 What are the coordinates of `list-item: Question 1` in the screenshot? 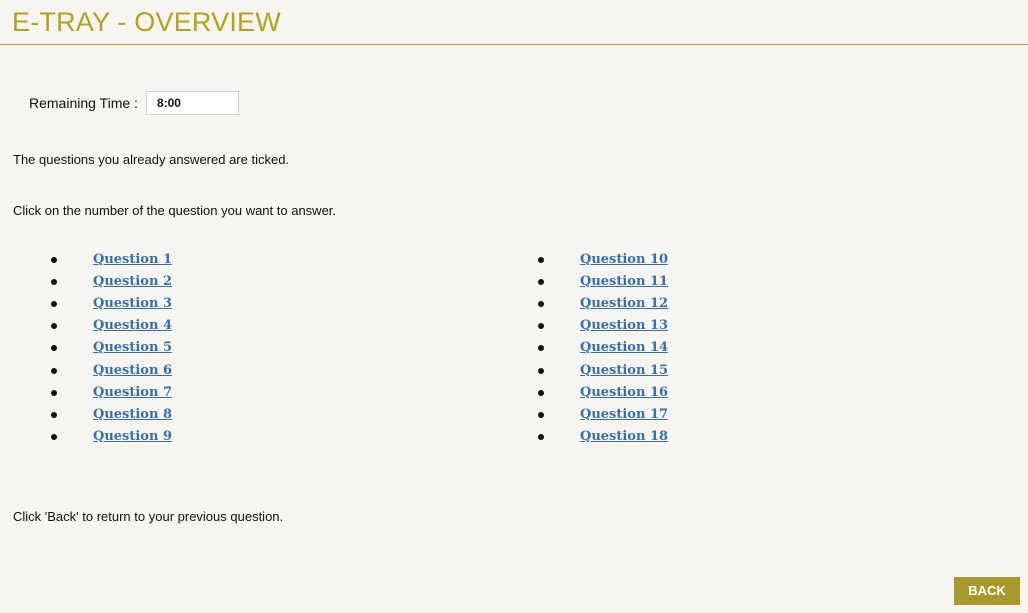 It's located at (111, 260).